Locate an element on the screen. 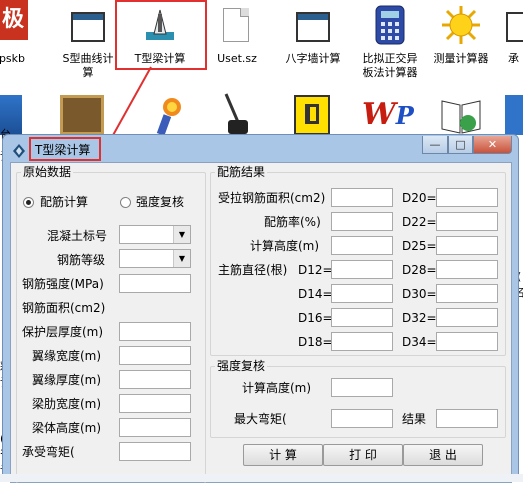  strength-check-group: 强度复核 计算高度(m) 最大弯矩( 结果 is located at coordinates (358, 398).